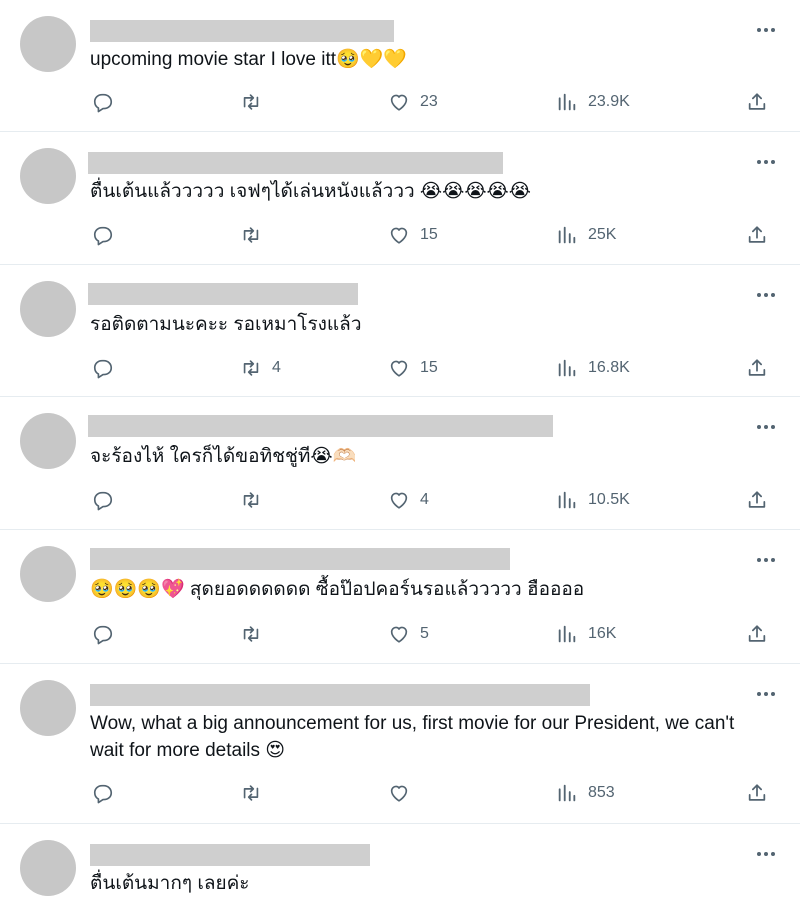 The height and width of the screenshot is (906, 800). What do you see at coordinates (429, 101) in the screenshot?
I see `like-count: 23` at bounding box center [429, 101].